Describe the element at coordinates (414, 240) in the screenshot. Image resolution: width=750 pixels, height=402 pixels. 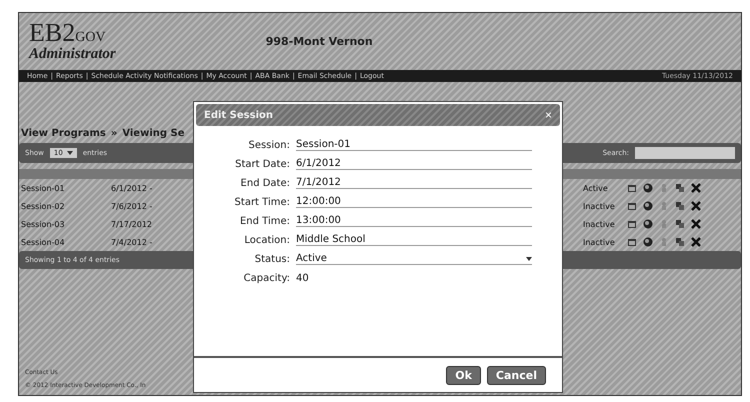
I see `input-field: Middle School` at that location.